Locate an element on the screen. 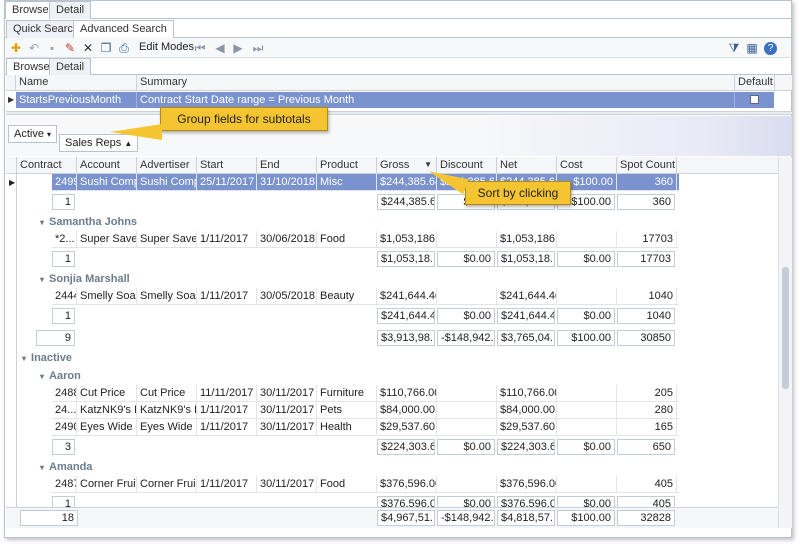  active-filter-label: Active is located at coordinates (29, 134).